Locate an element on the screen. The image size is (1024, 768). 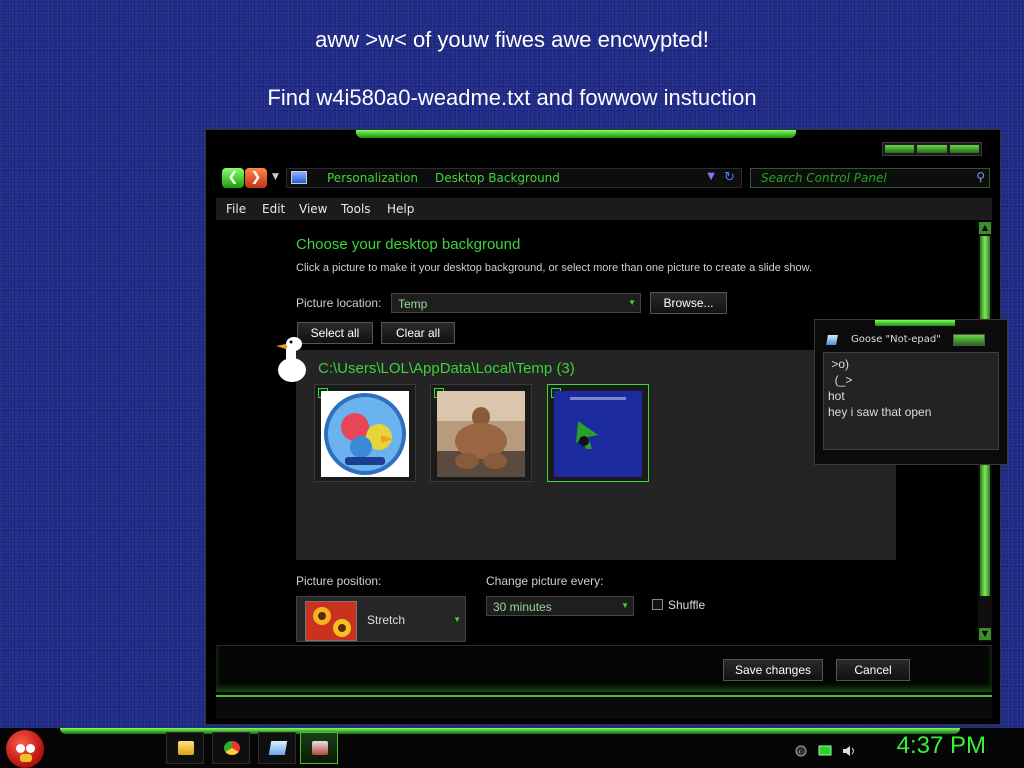
thumbnail-photo is located at coordinates (481, 433).